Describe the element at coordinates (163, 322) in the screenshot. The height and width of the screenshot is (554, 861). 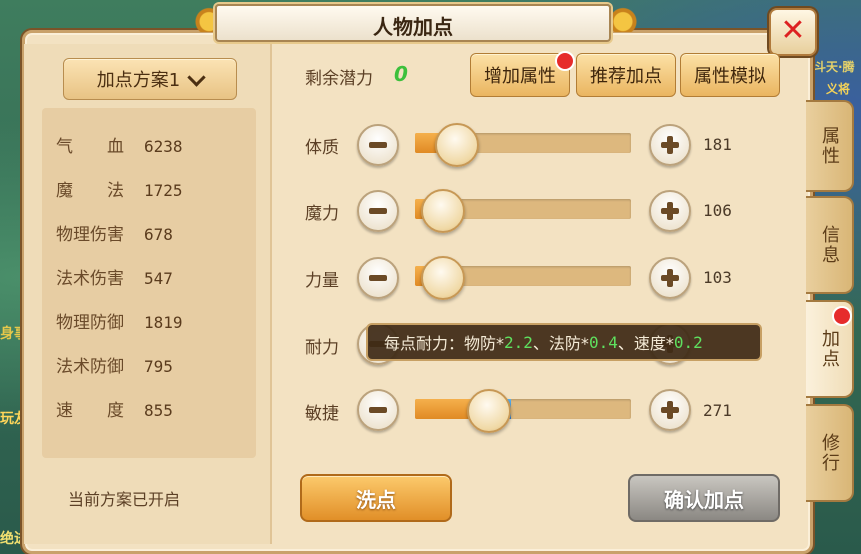
I see `stat-value: 1819` at that location.